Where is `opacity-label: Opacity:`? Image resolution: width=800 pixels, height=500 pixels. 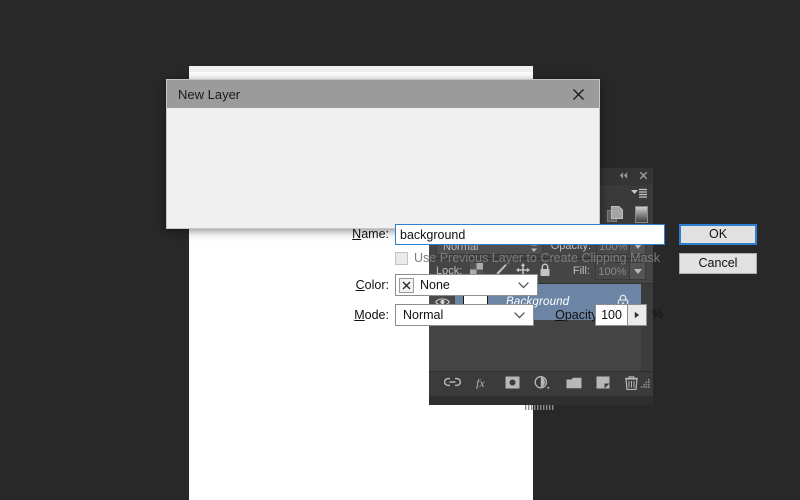 opacity-label: Opacity: is located at coordinates (578, 315).